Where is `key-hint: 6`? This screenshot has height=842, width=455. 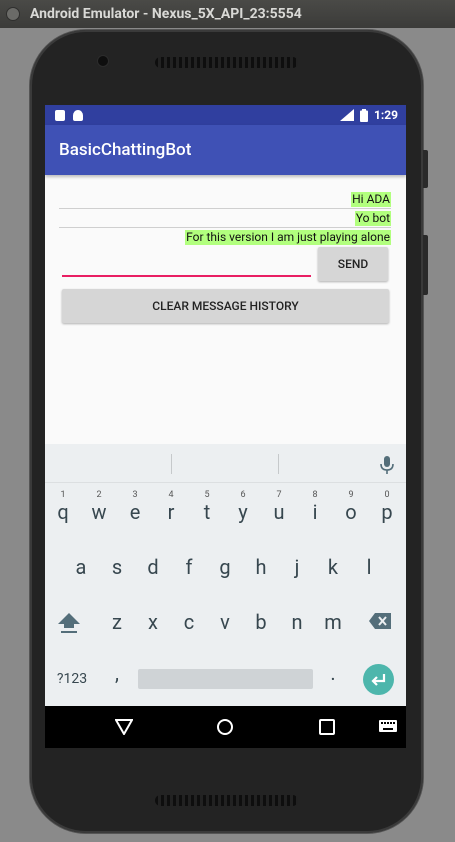
key-hint: 6 is located at coordinates (243, 495).